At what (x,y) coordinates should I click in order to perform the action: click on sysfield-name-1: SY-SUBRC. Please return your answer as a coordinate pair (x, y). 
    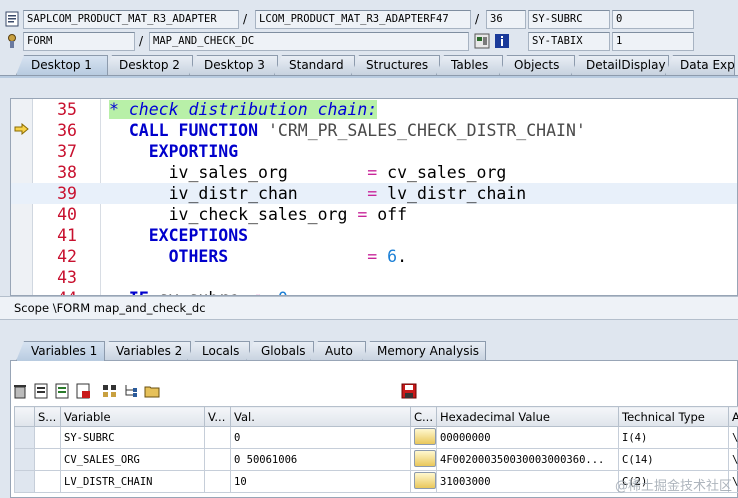
    Looking at the image, I should click on (569, 19).